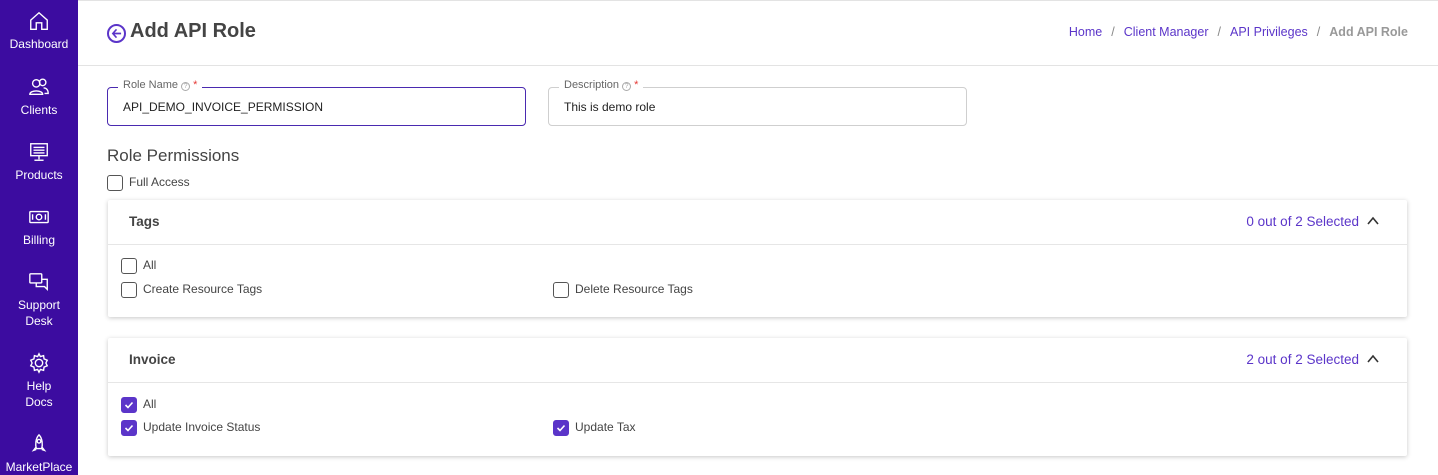  I want to click on full-access-option: Full Access, so click(148, 183).